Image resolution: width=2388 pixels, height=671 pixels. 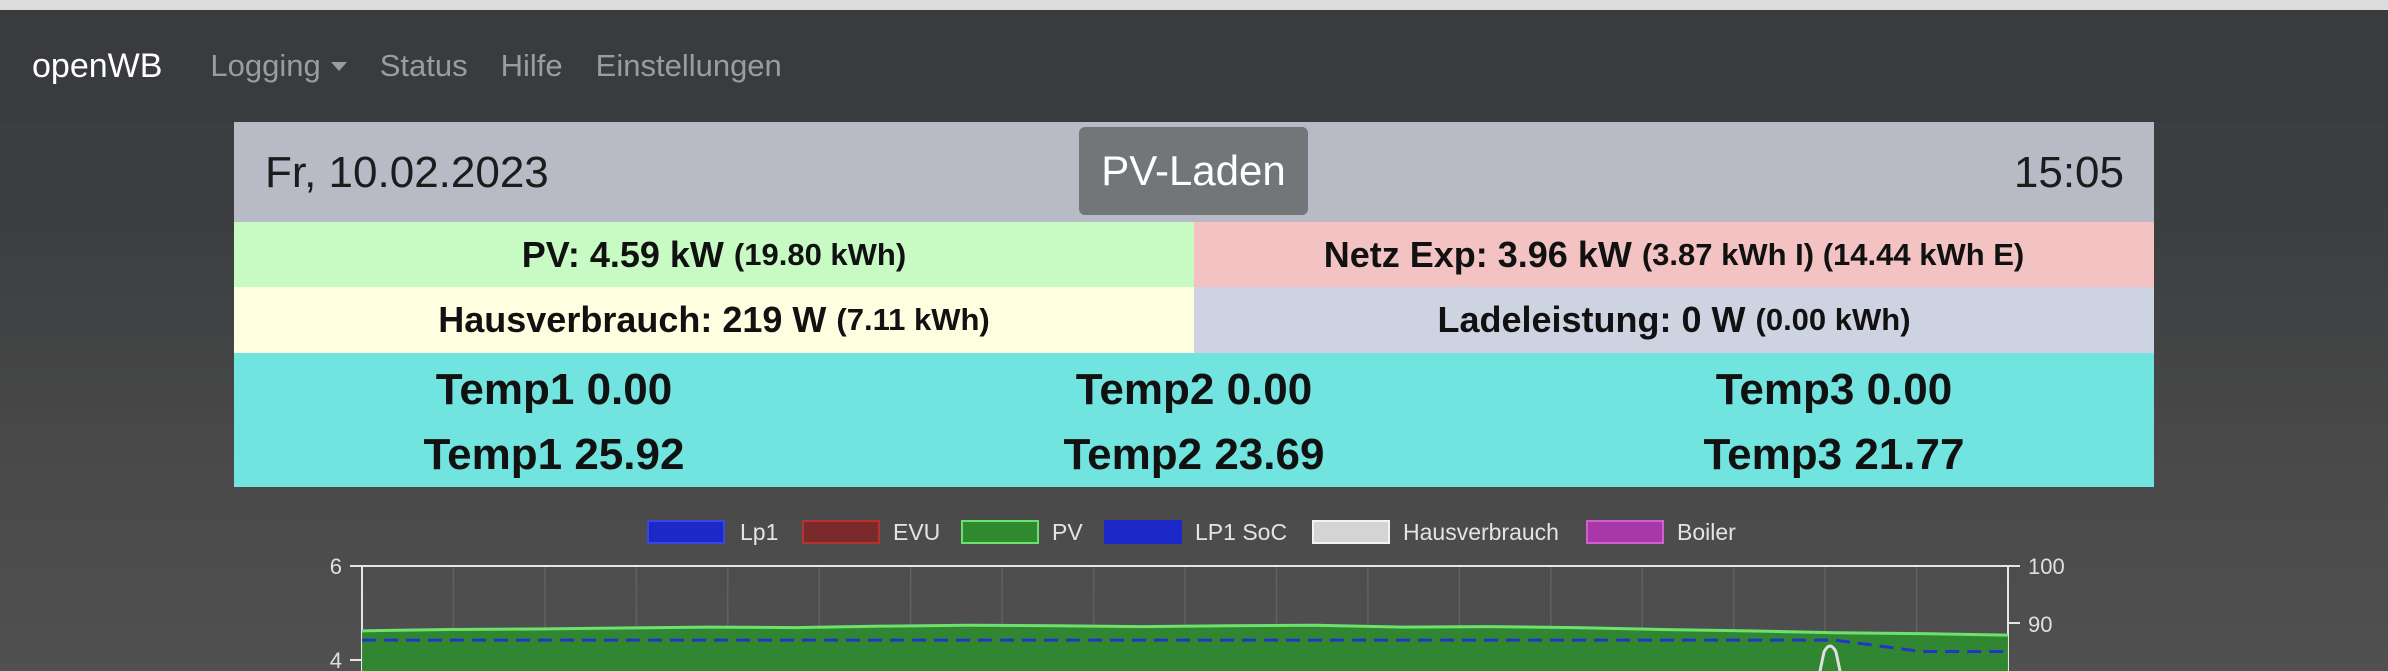 I want to click on power-chart: 6 4 100 90, so click(x=1197, y=612).